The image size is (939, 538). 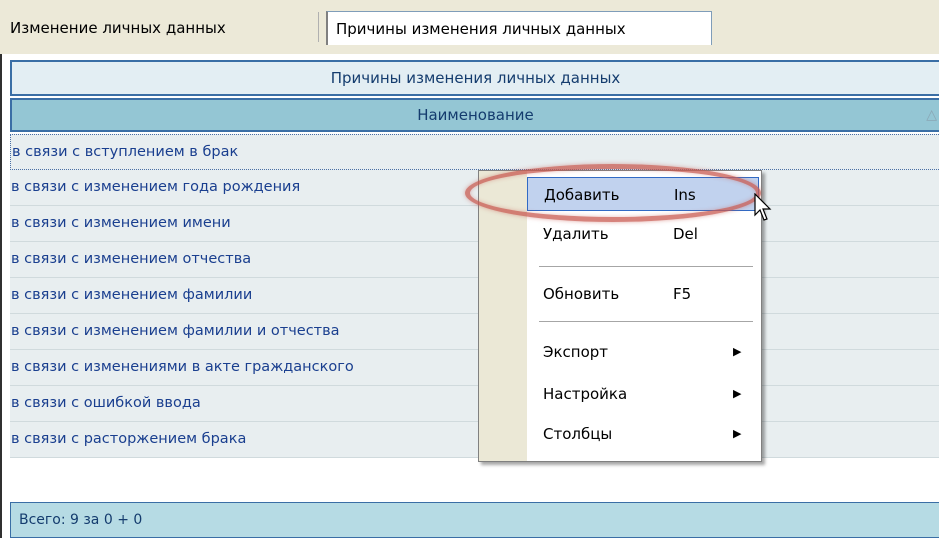 What do you see at coordinates (682, 294) in the screenshot?
I see `menu-item-shortcut: F5` at bounding box center [682, 294].